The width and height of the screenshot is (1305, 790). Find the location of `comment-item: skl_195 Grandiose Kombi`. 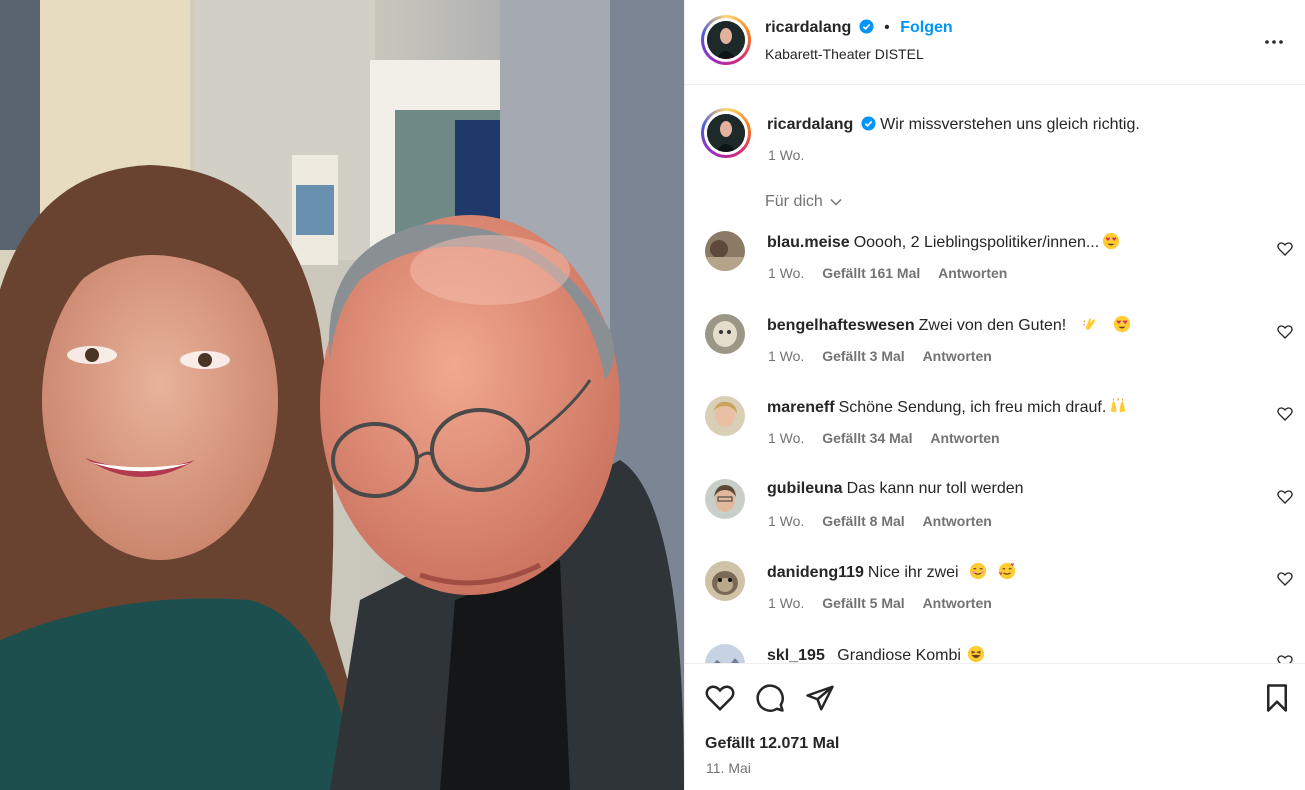

comment-item: skl_195 Grandiose Kombi is located at coordinates (995, 645).